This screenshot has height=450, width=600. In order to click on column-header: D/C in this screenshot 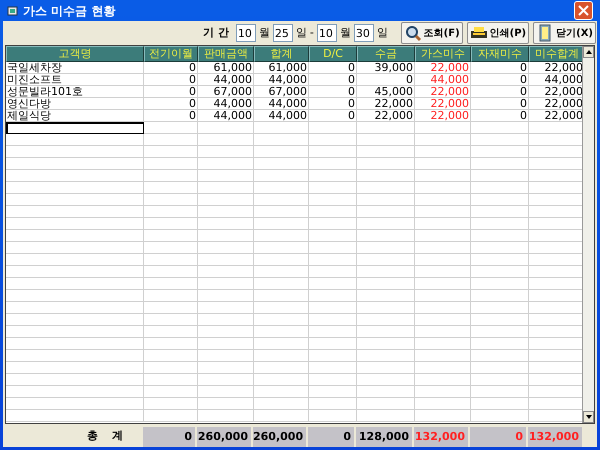, I will do `click(333, 54)`.